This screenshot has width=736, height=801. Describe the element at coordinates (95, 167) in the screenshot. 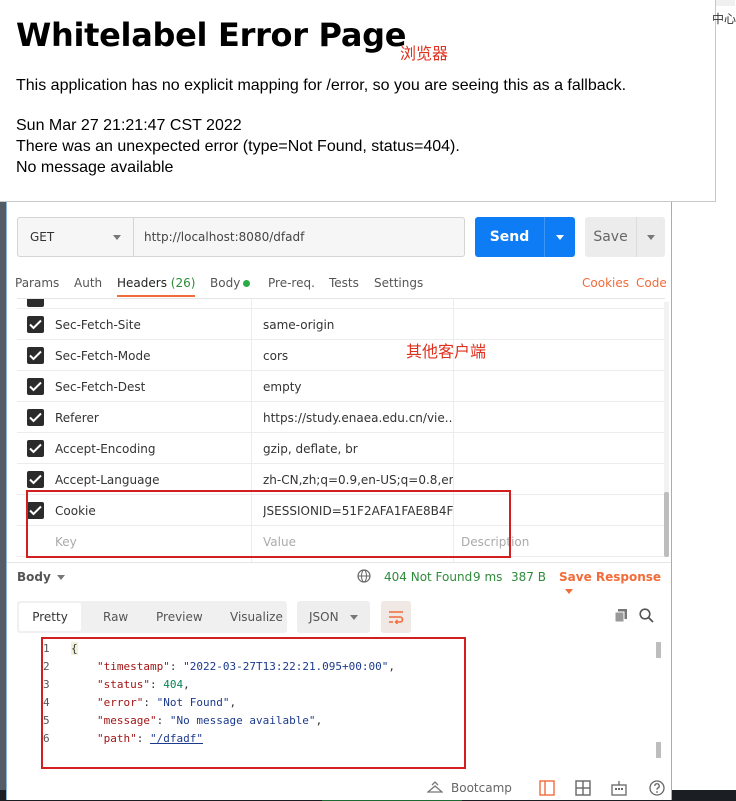

I see `error-message: No message available` at that location.